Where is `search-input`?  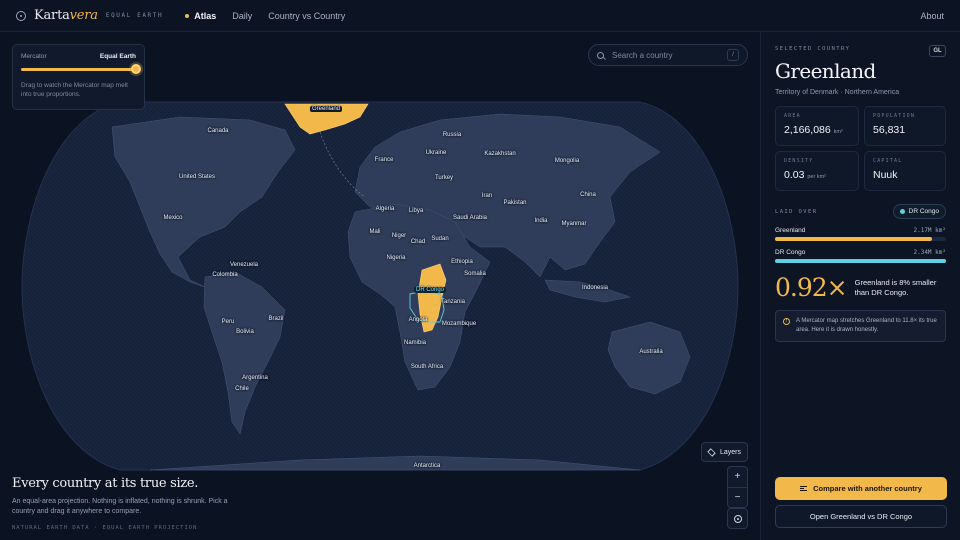 search-input is located at coordinates (669, 55).